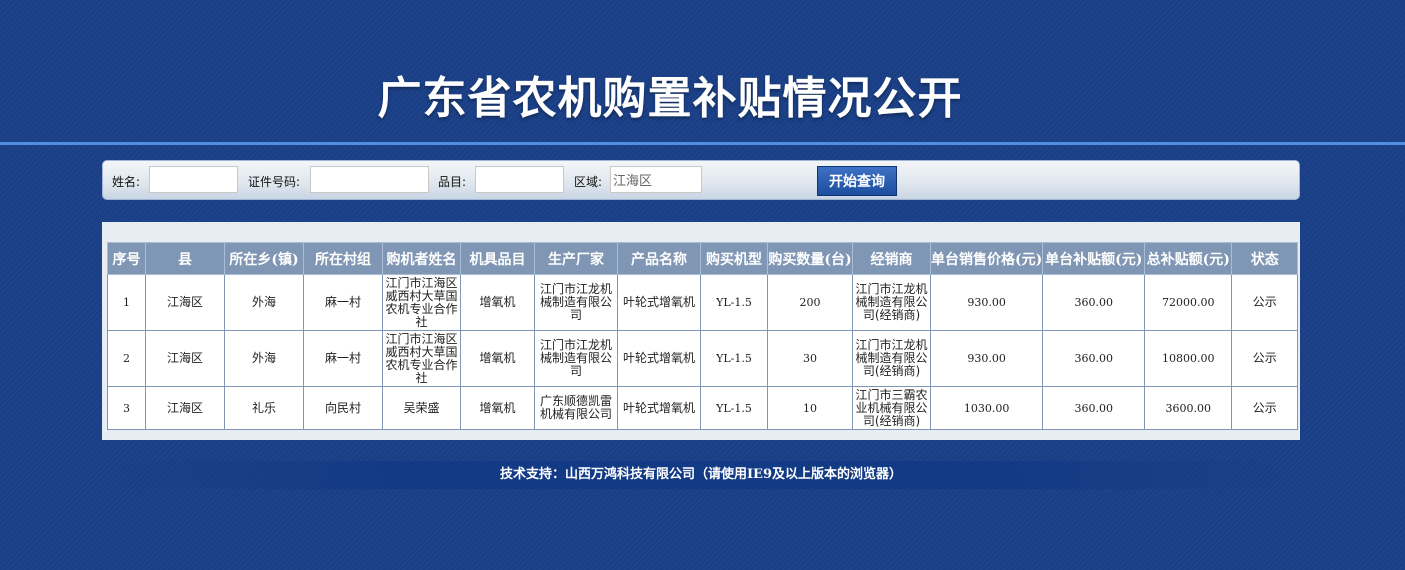 The width and height of the screenshot is (1405, 570). Describe the element at coordinates (1188, 302) in the screenshot. I see `cell-total-subsidy: 72000.00` at that location.